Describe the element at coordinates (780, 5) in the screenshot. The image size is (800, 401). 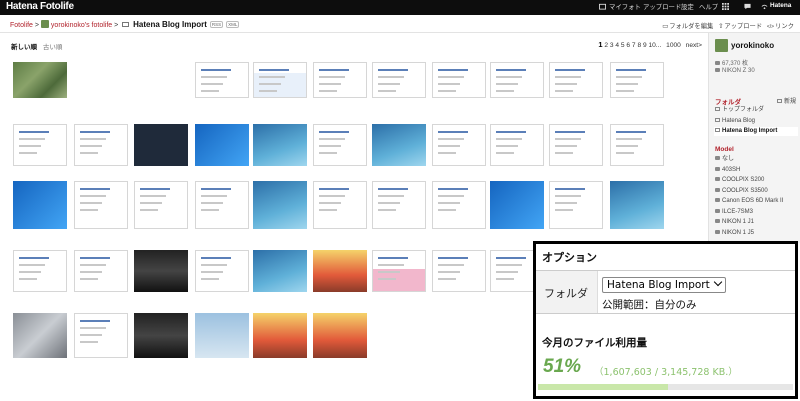
I see `hatena-account-link: Hatena` at that location.